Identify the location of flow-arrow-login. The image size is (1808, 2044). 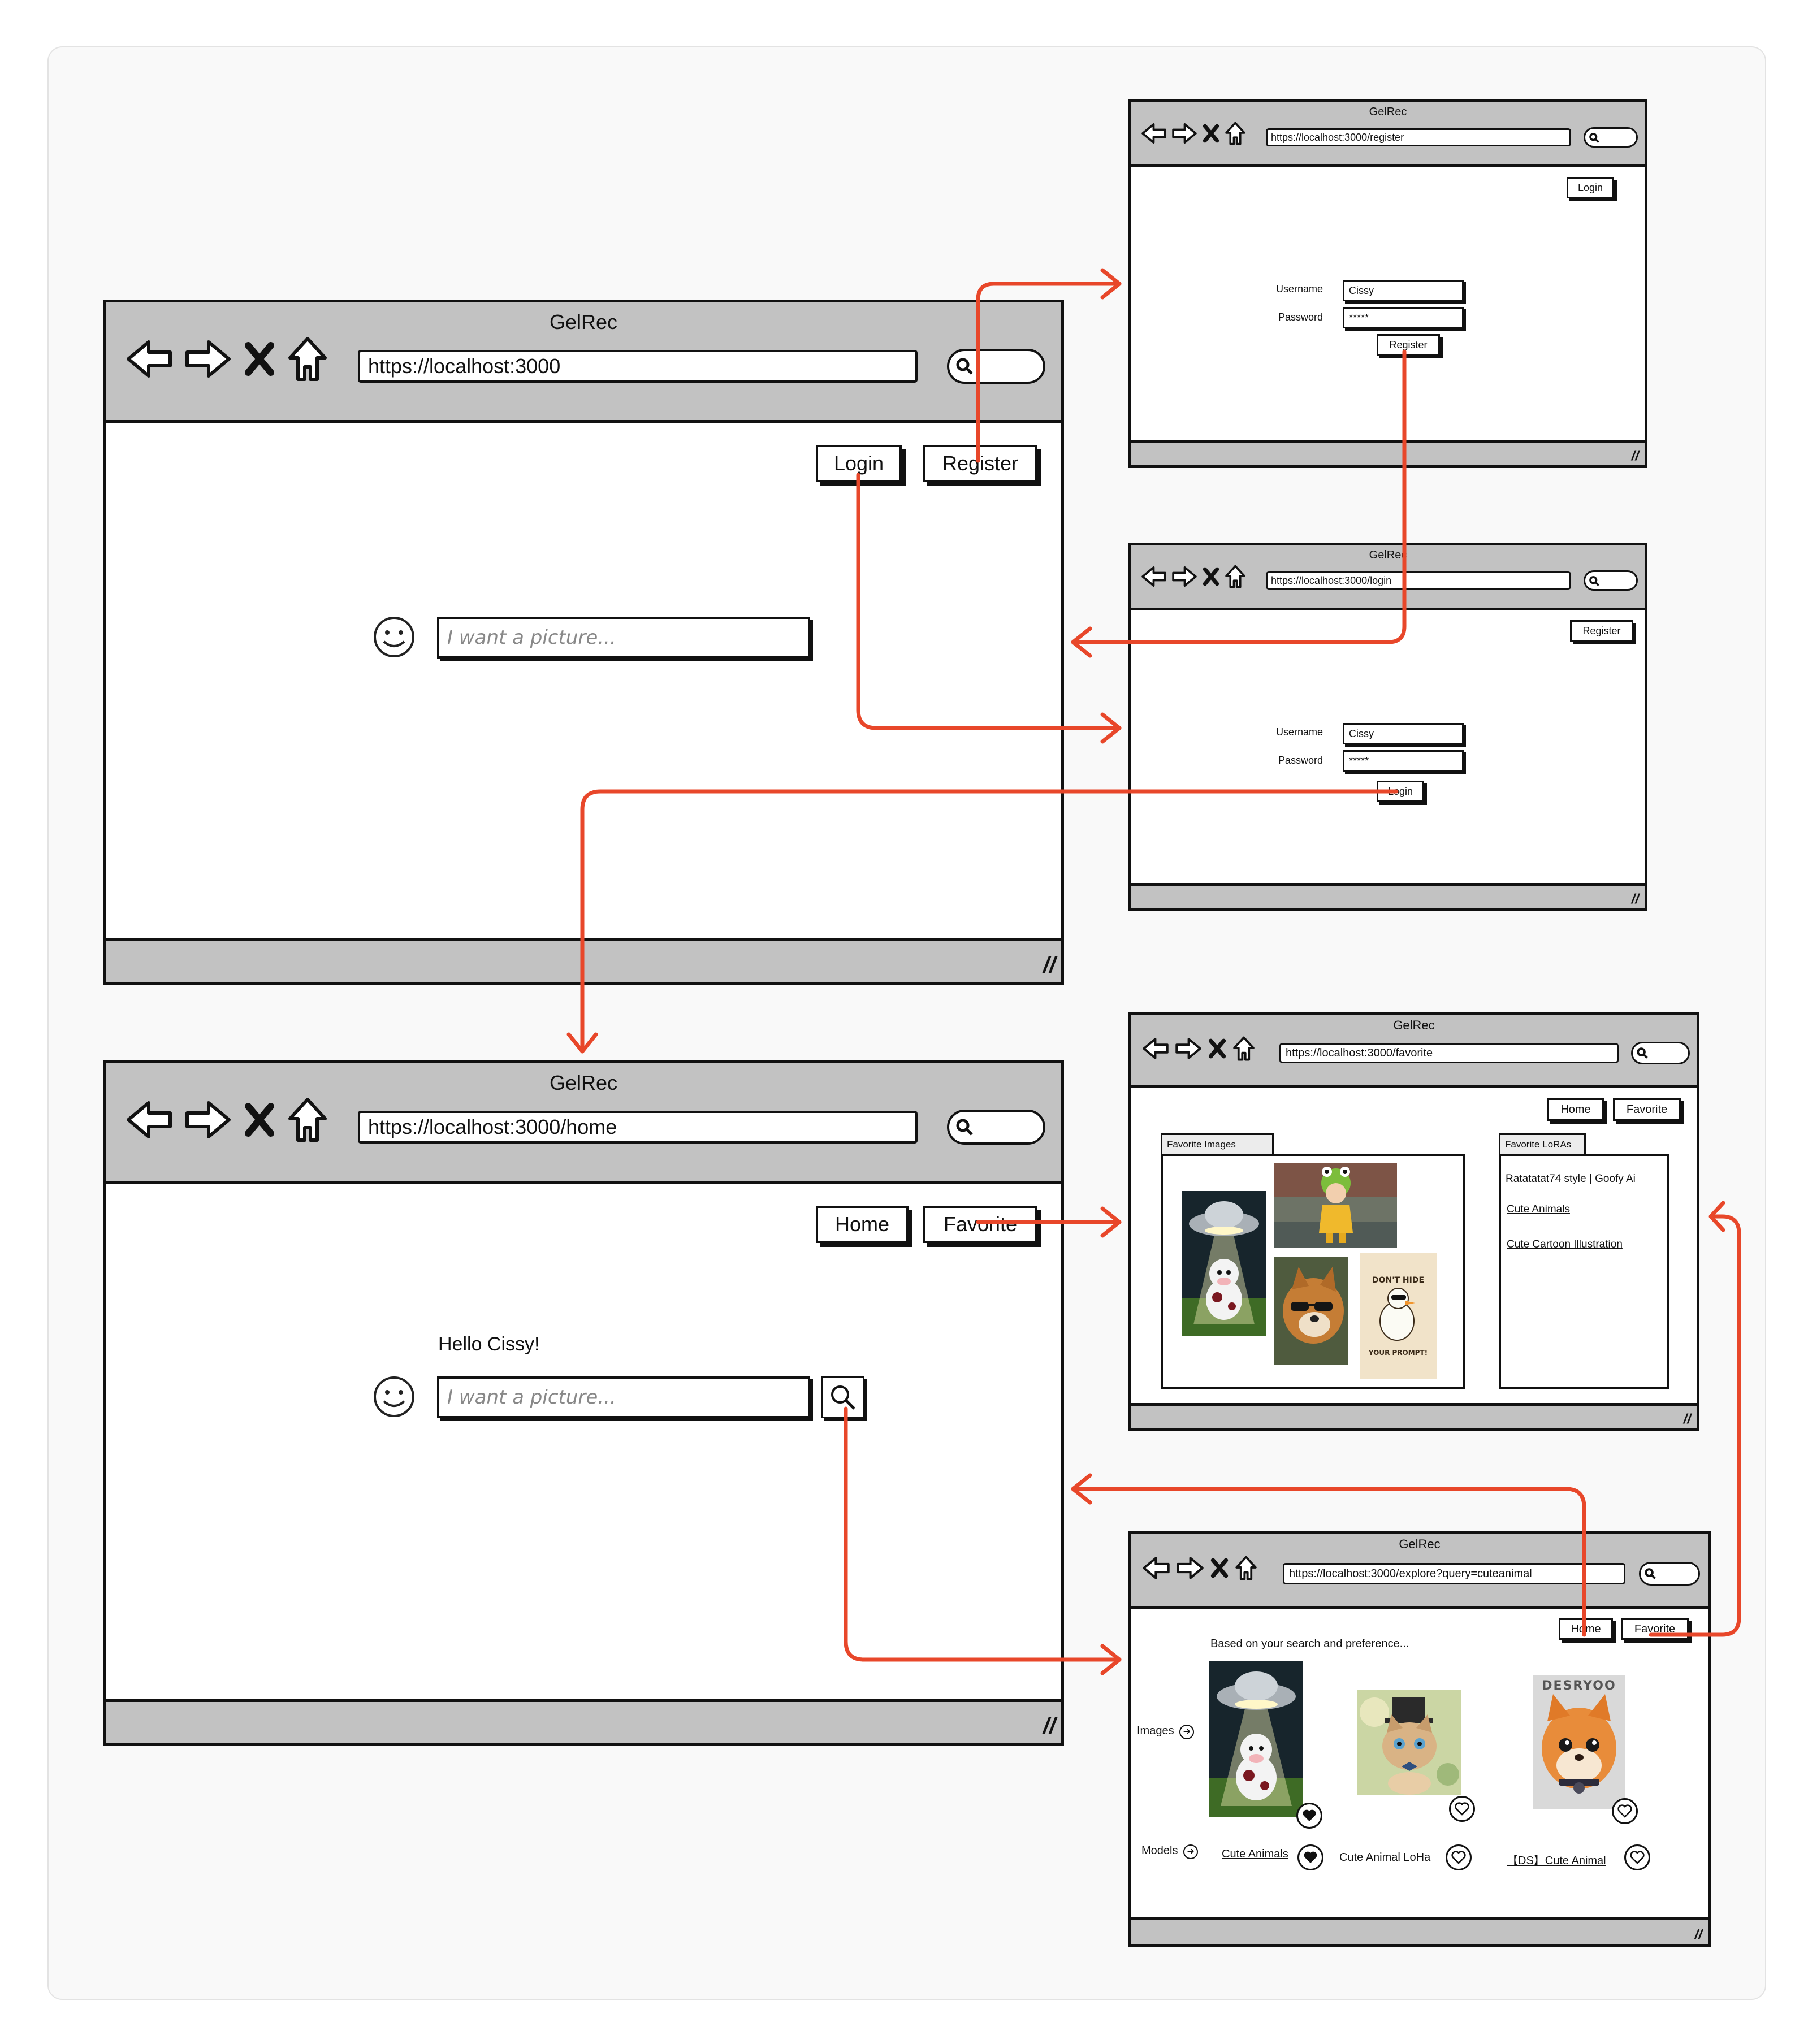
(989, 601).